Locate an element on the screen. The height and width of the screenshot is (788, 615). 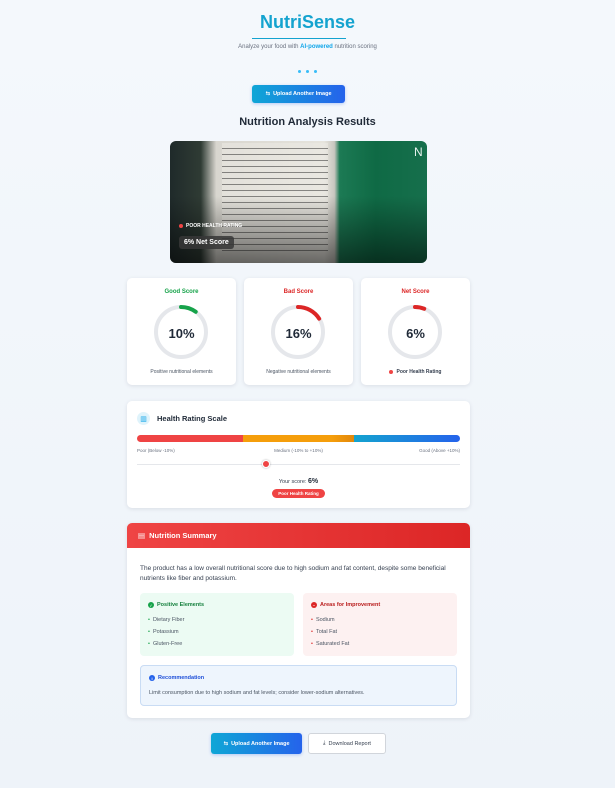
info-icon: i is located at coordinates (152, 678).